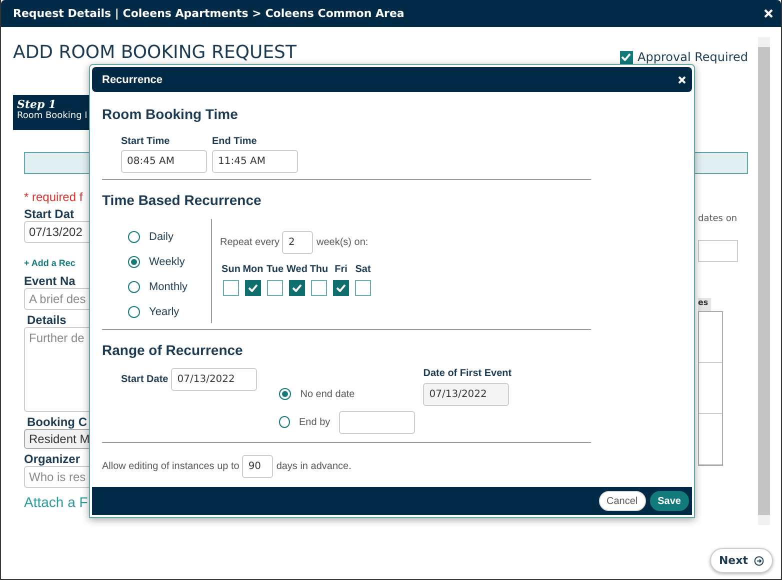 This screenshot has width=782, height=580. I want to click on window-title: Request Details | Coleens Apartments > Coleens Common Area, so click(208, 13).